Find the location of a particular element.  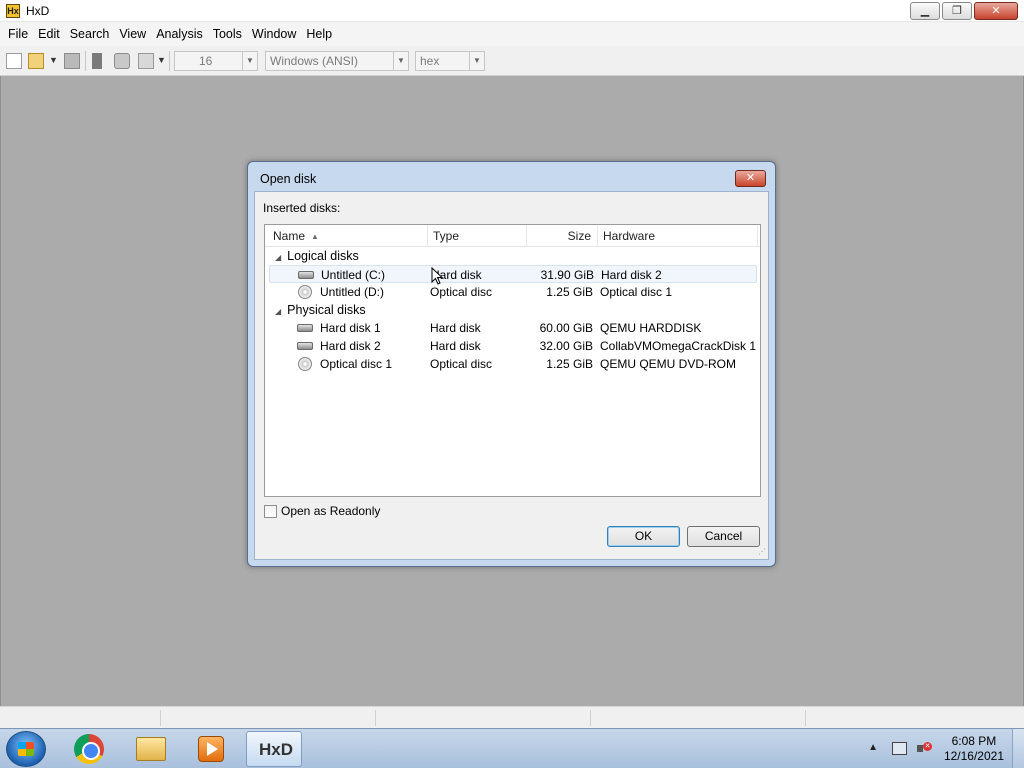

column-size-label: Size is located at coordinates (579, 236).